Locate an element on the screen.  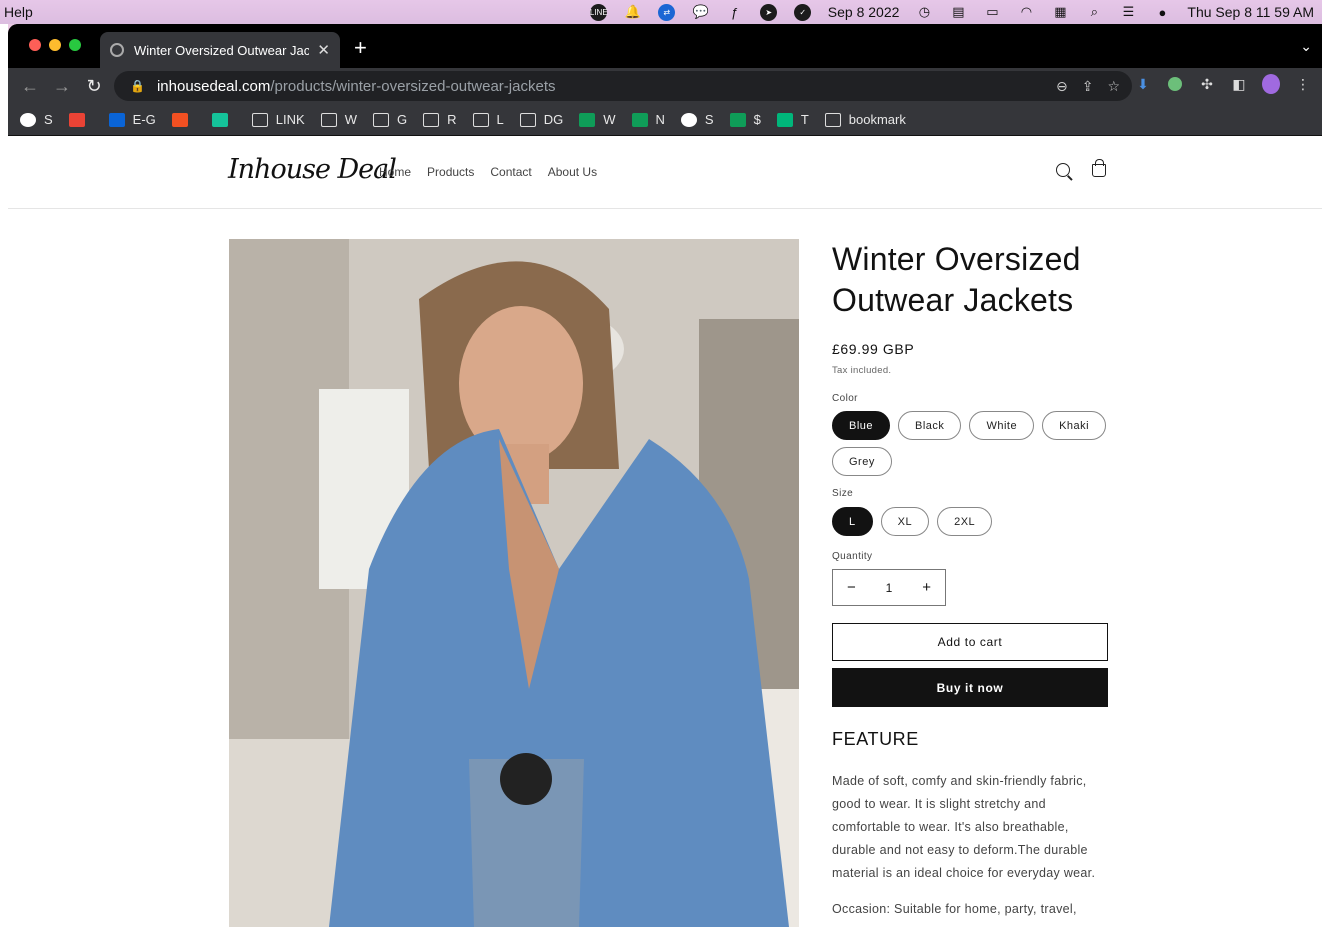
folder-icon is located at coordinates (328, 119).